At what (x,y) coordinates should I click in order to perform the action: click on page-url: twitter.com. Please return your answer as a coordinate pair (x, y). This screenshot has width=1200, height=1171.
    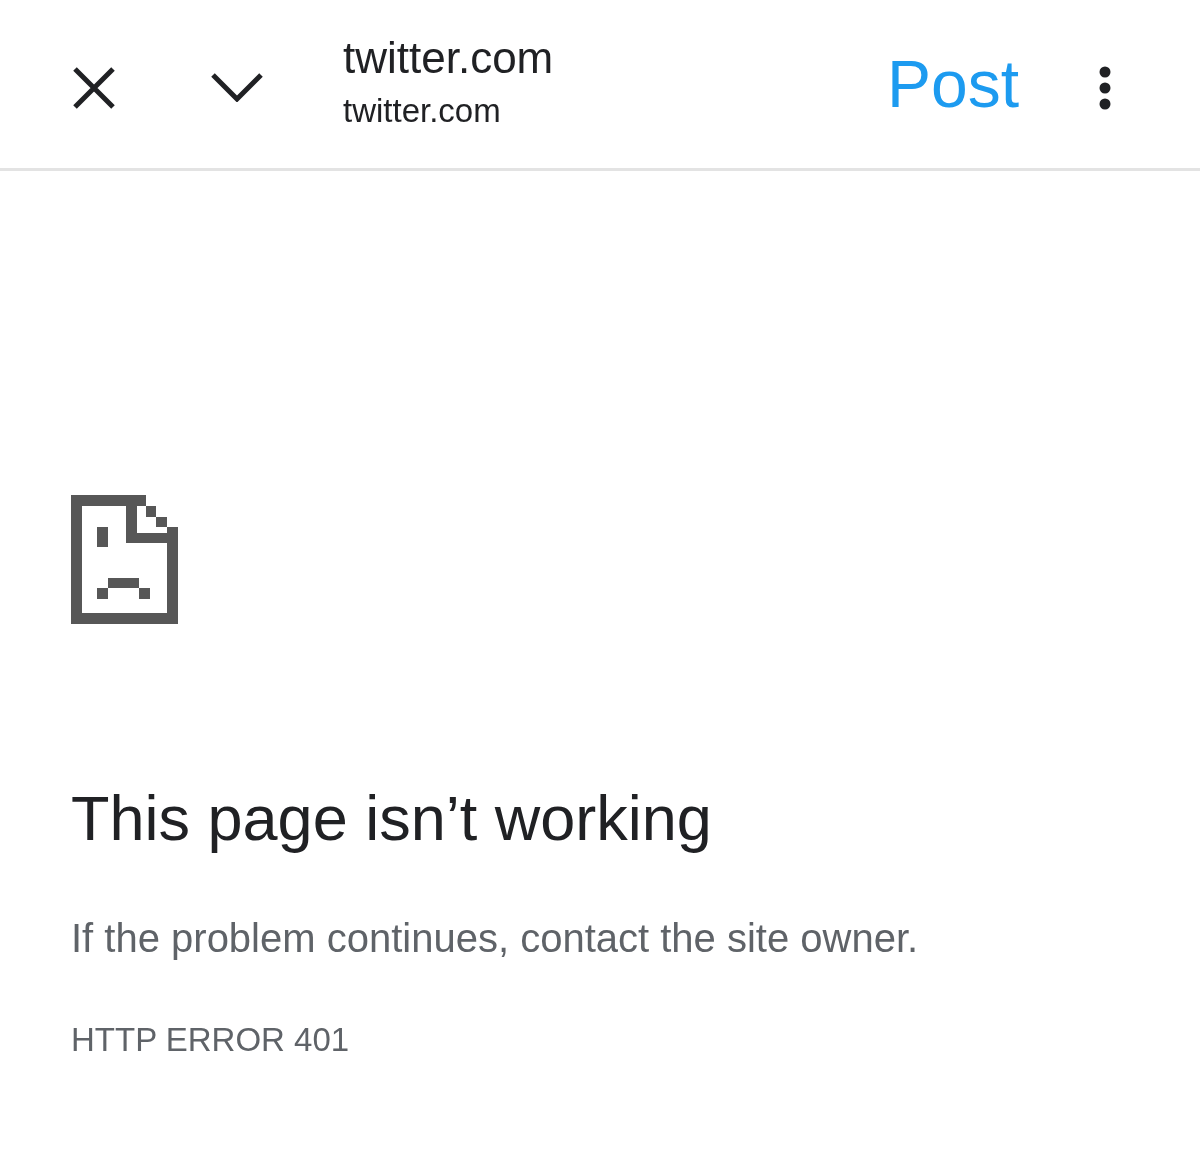
    Looking at the image, I should click on (422, 111).